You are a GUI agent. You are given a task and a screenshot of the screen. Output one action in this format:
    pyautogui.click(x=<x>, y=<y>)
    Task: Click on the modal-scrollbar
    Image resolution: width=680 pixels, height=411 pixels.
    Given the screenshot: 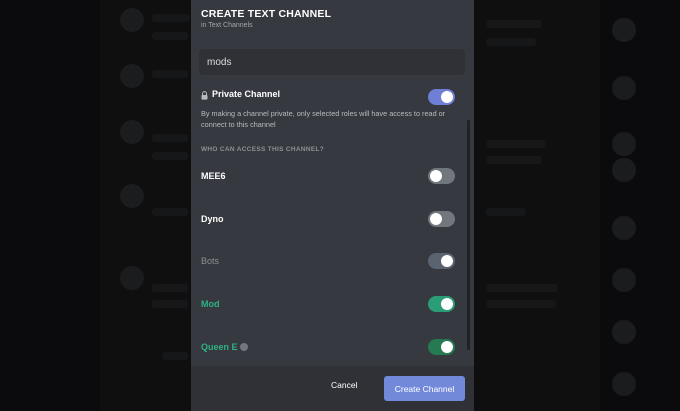 What is the action you would take?
    pyautogui.click(x=468, y=235)
    